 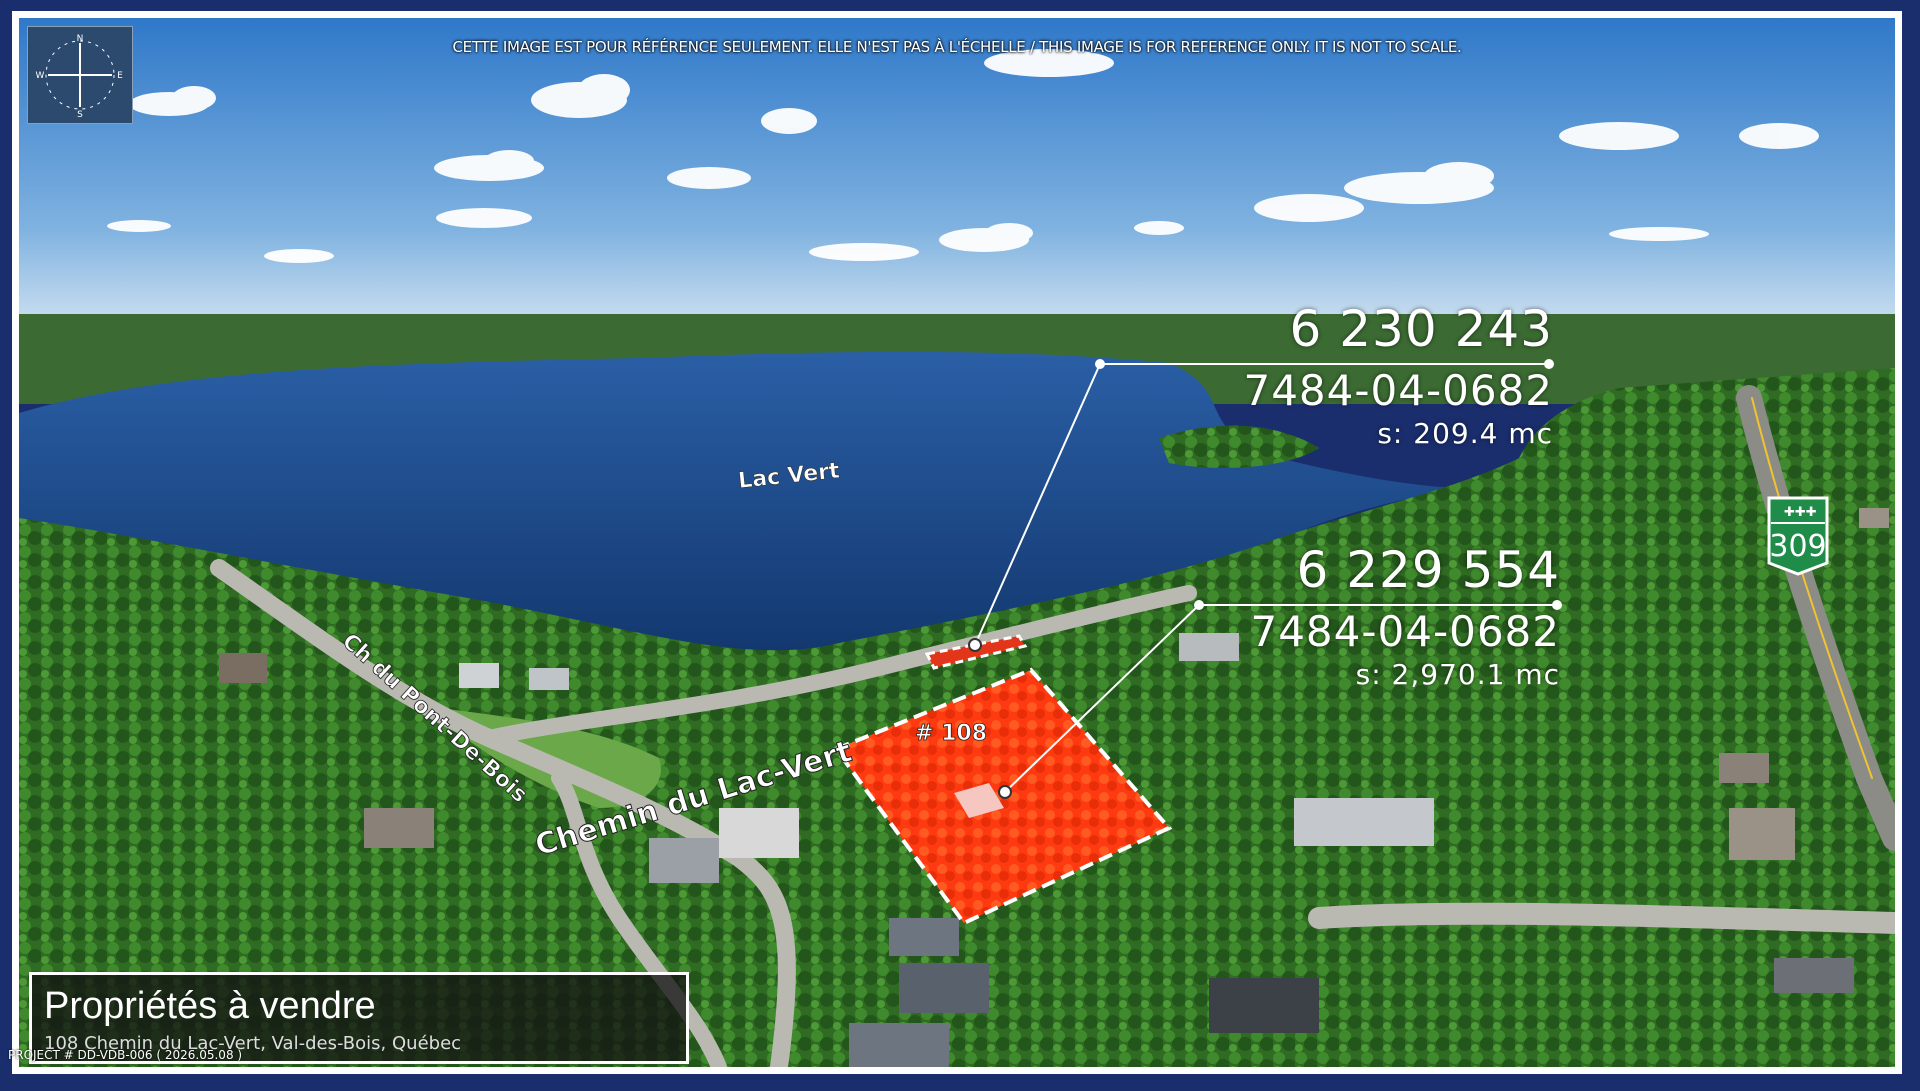 What do you see at coordinates (1428, 570) in the screenshot?
I see `parcel-number: 6 229 554` at bounding box center [1428, 570].